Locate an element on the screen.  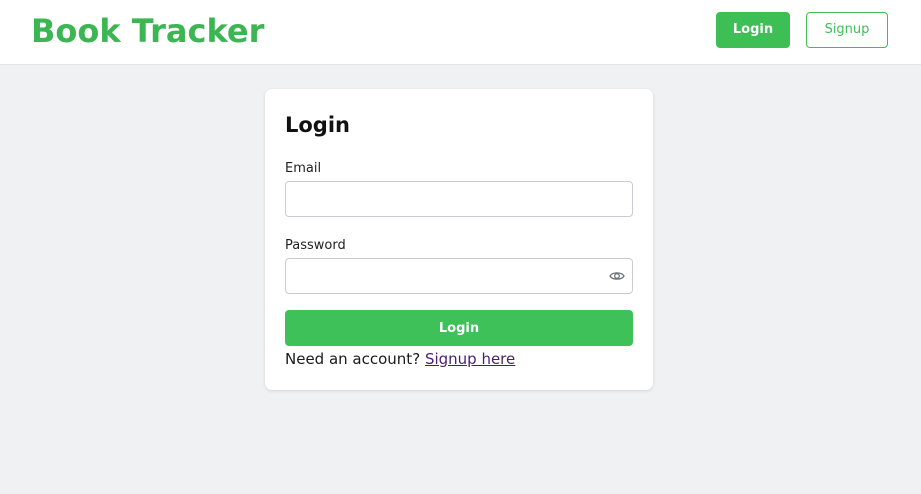
password-label: Password is located at coordinates (315, 245).